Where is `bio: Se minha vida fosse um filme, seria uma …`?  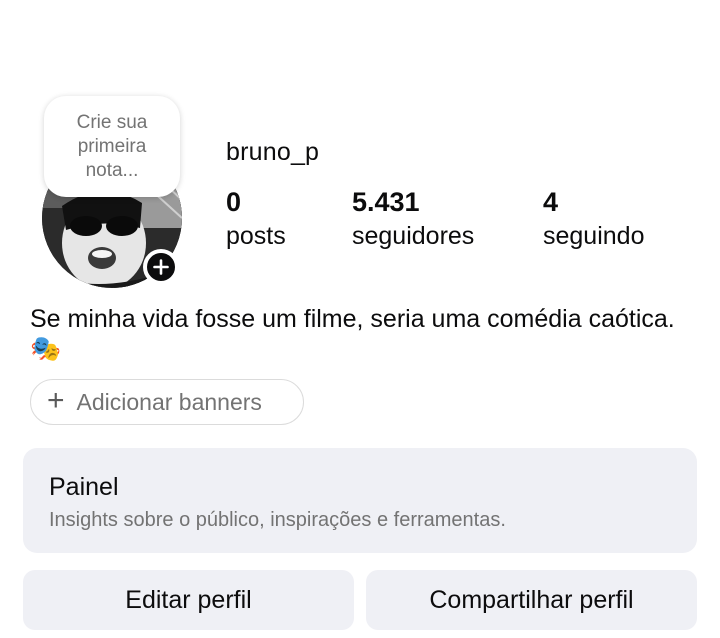
bio: Se minha vida fosse um filme, seria uma … is located at coordinates (352, 334).